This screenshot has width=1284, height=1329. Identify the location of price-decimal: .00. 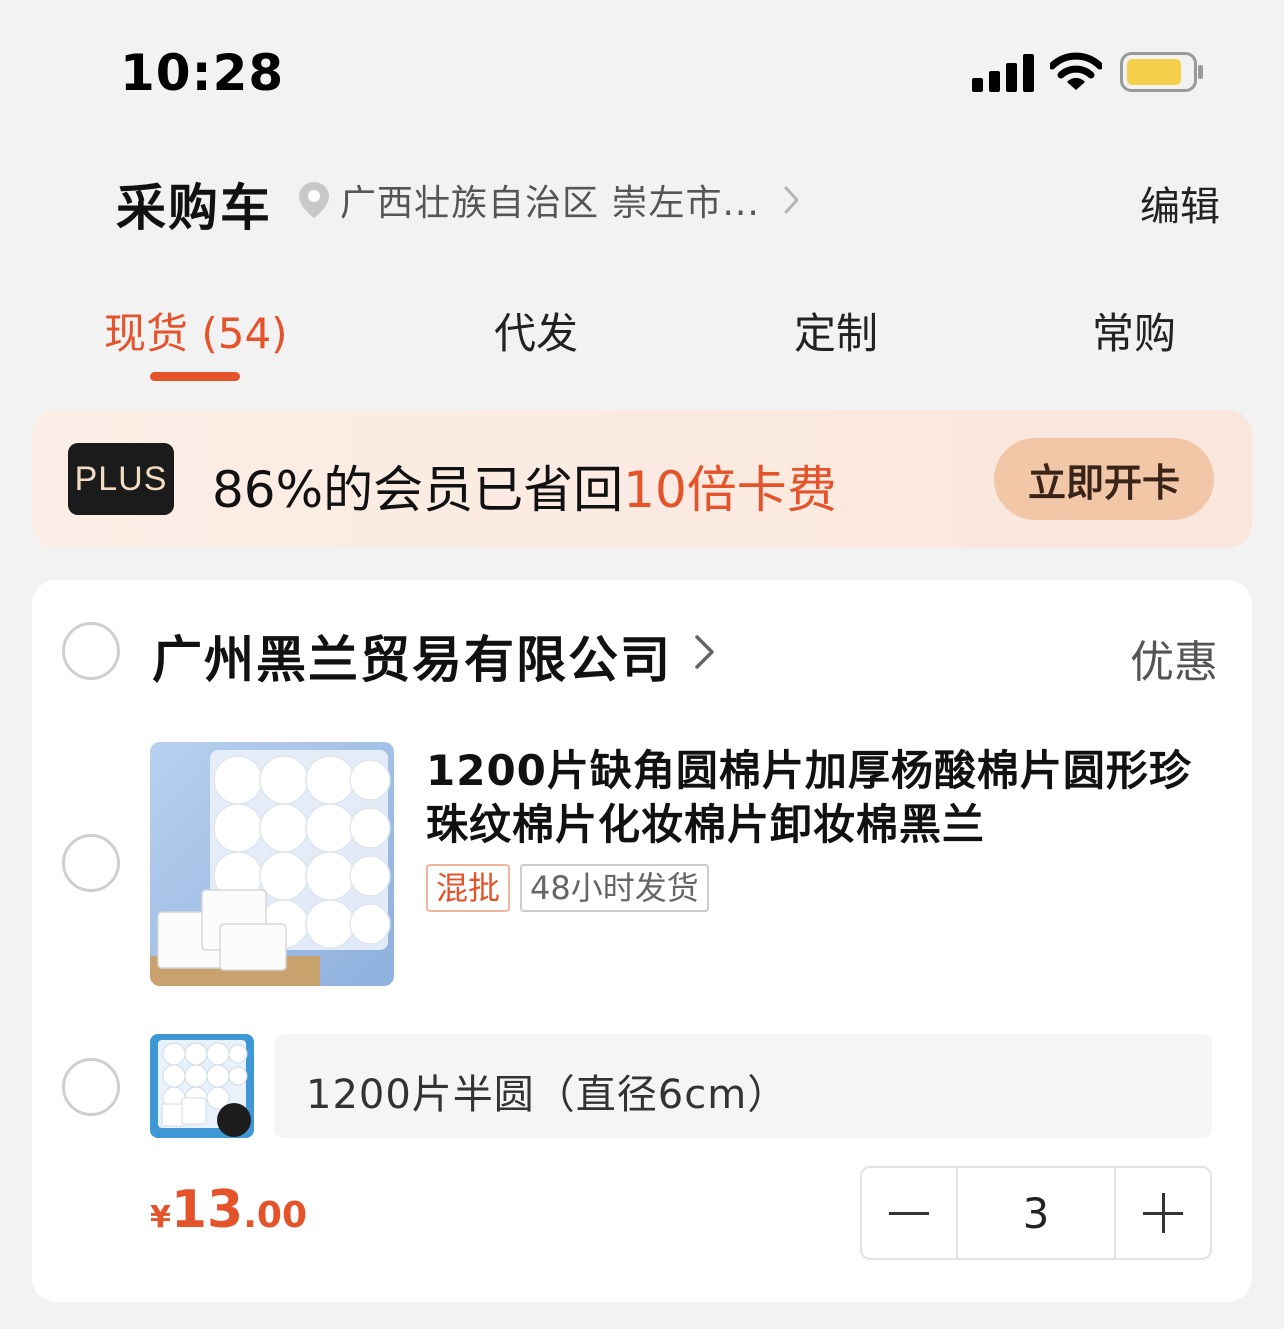
(275, 1215).